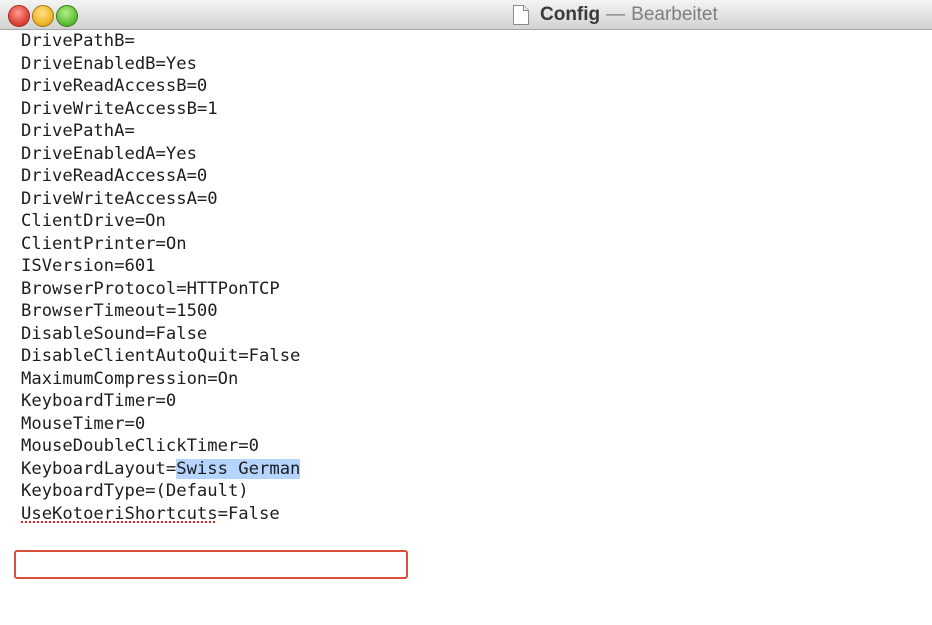  I want to click on document-name: Config, so click(570, 14).